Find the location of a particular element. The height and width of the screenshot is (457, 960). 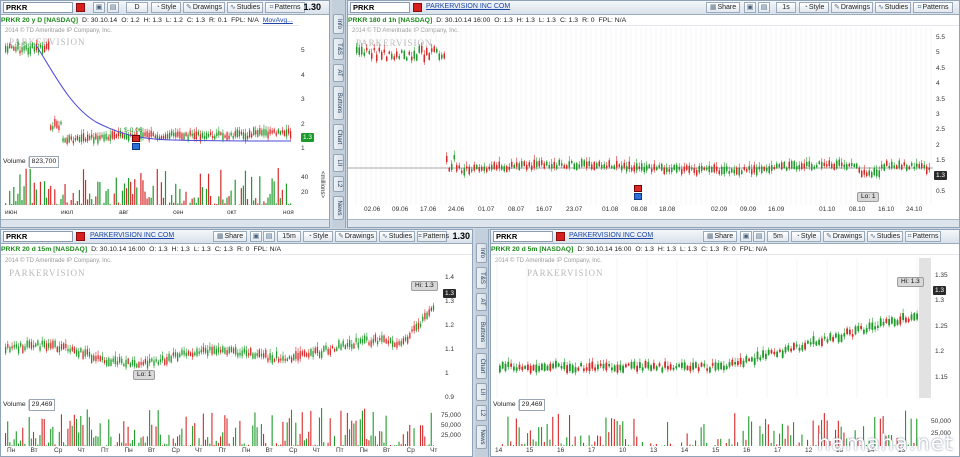

aggregation-dropdown: D is located at coordinates (137, 7).